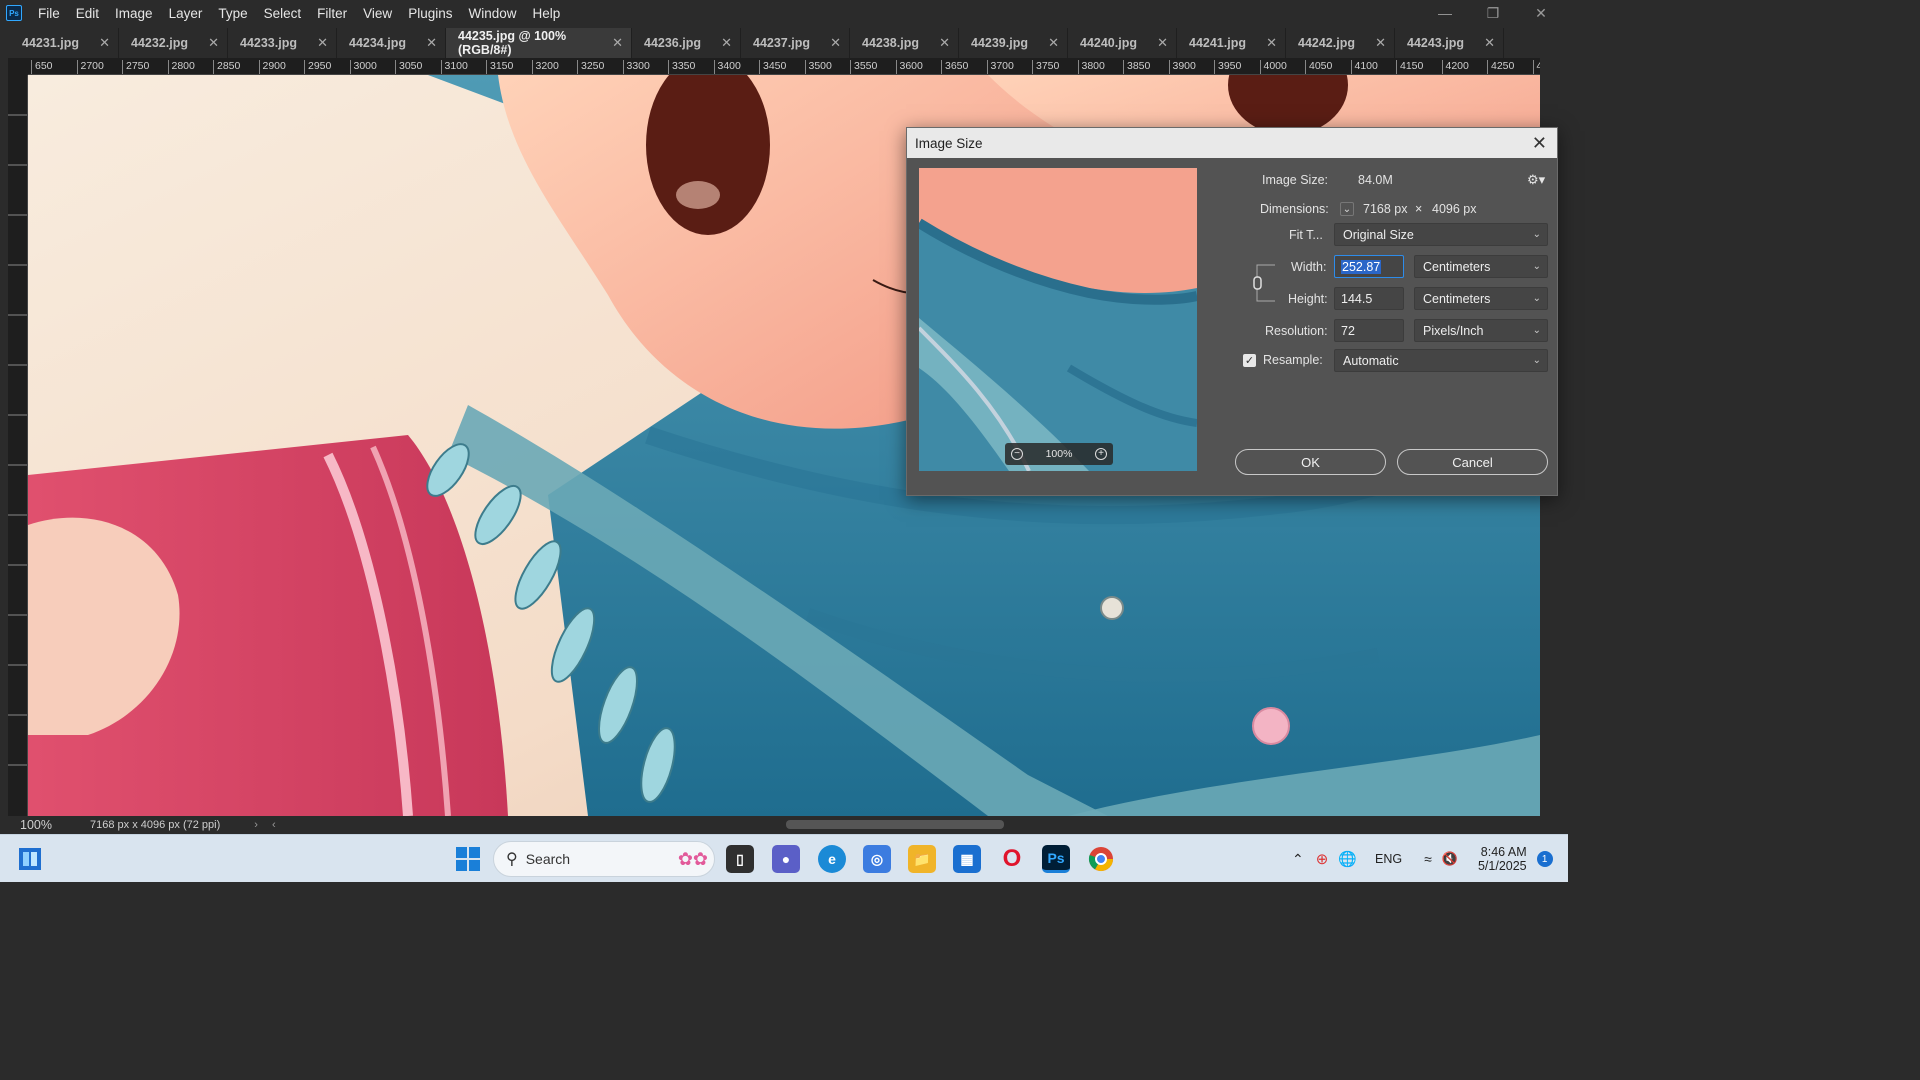 This screenshot has width=1920, height=1080. I want to click on search-icon: ⚲, so click(512, 859).